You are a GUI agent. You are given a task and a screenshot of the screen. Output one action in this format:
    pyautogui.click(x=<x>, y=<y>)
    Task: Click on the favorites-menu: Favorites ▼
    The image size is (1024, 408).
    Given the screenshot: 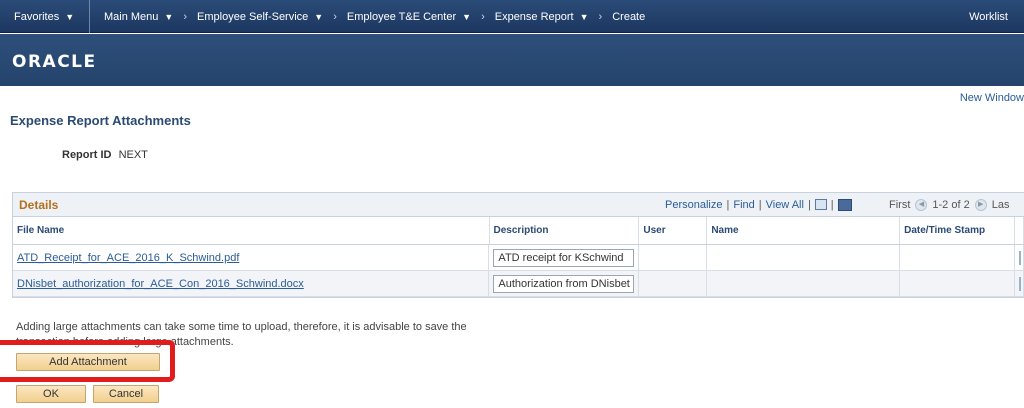 What is the action you would take?
    pyautogui.click(x=45, y=16)
    